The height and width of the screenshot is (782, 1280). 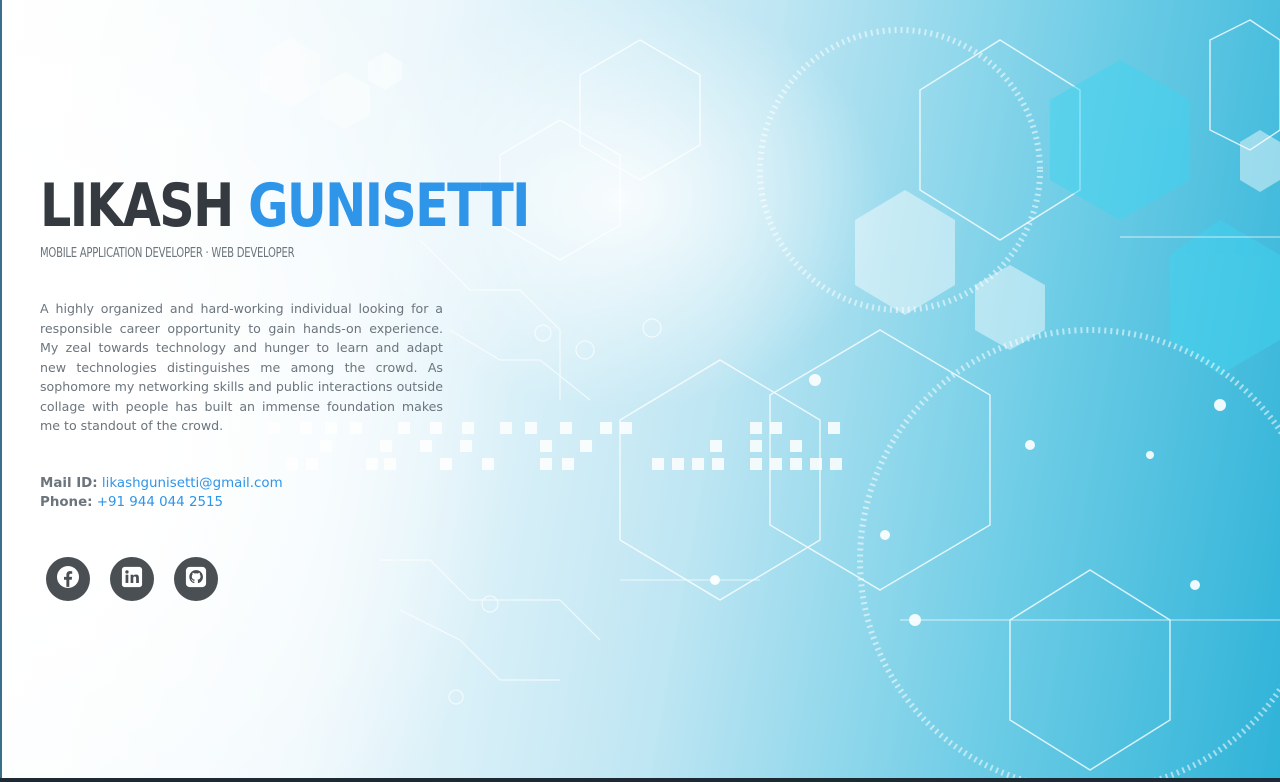 I want to click on social-links, so click(x=132, y=579).